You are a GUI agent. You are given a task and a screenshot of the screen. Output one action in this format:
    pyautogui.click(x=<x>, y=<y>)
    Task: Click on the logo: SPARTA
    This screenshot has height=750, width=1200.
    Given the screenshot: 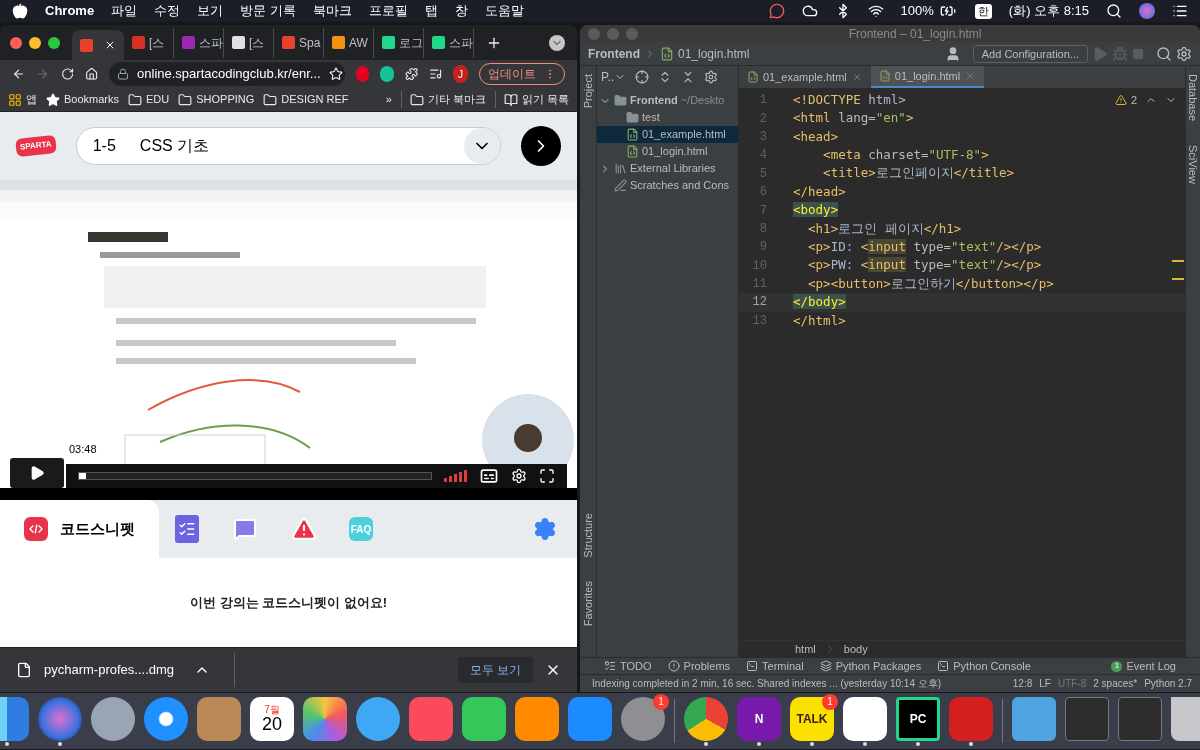 What is the action you would take?
    pyautogui.click(x=36, y=146)
    